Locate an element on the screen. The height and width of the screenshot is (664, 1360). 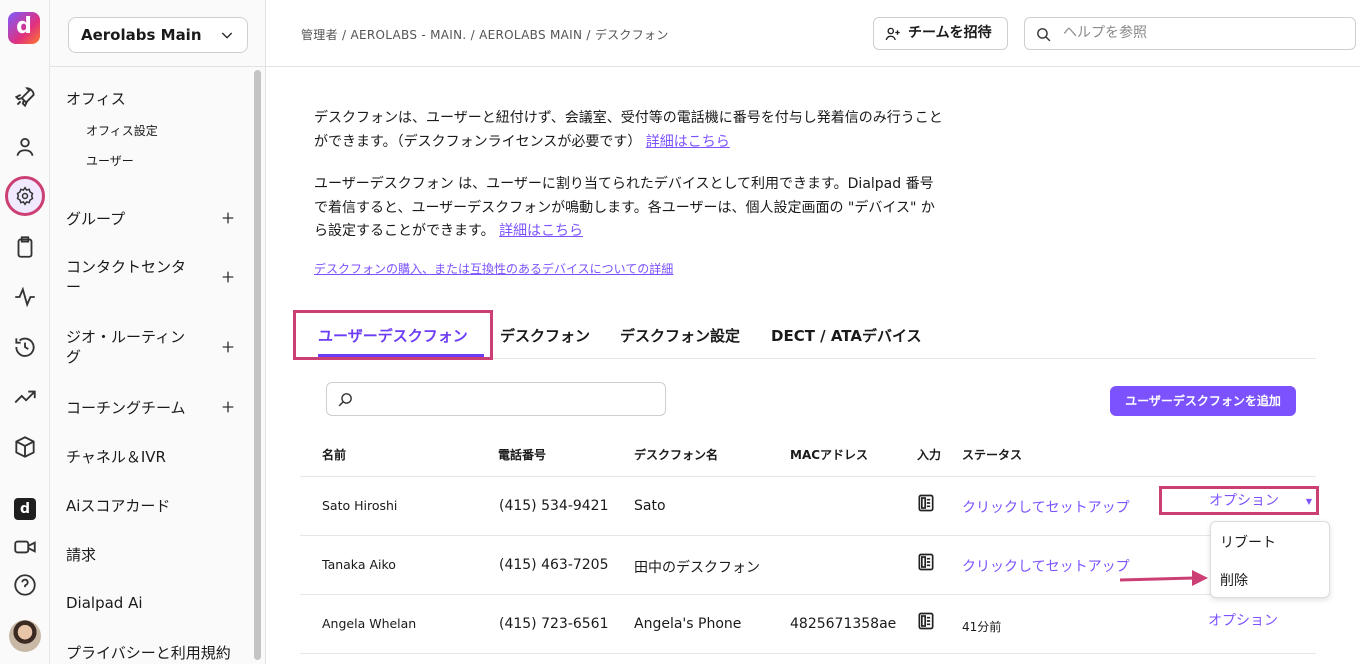
help-search-input: ヘルプを参照 is located at coordinates (1190, 33).